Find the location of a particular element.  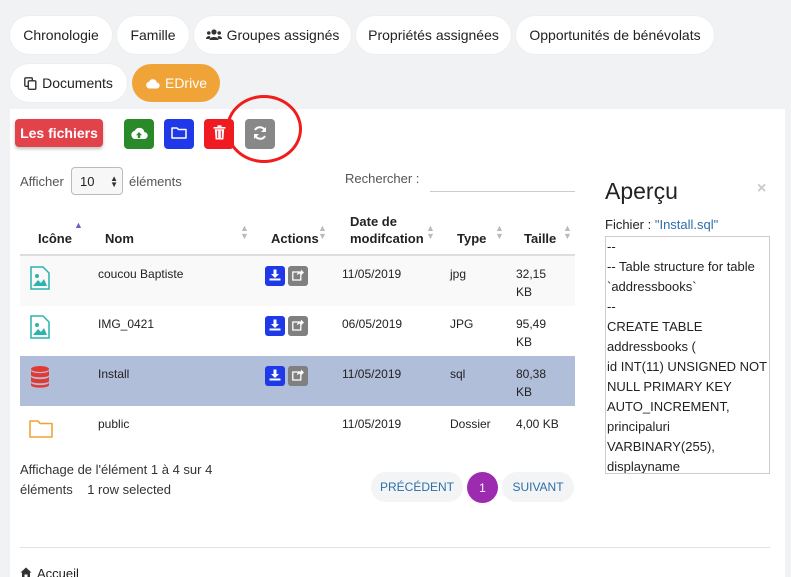

tab-famille: Famille is located at coordinates (153, 35).